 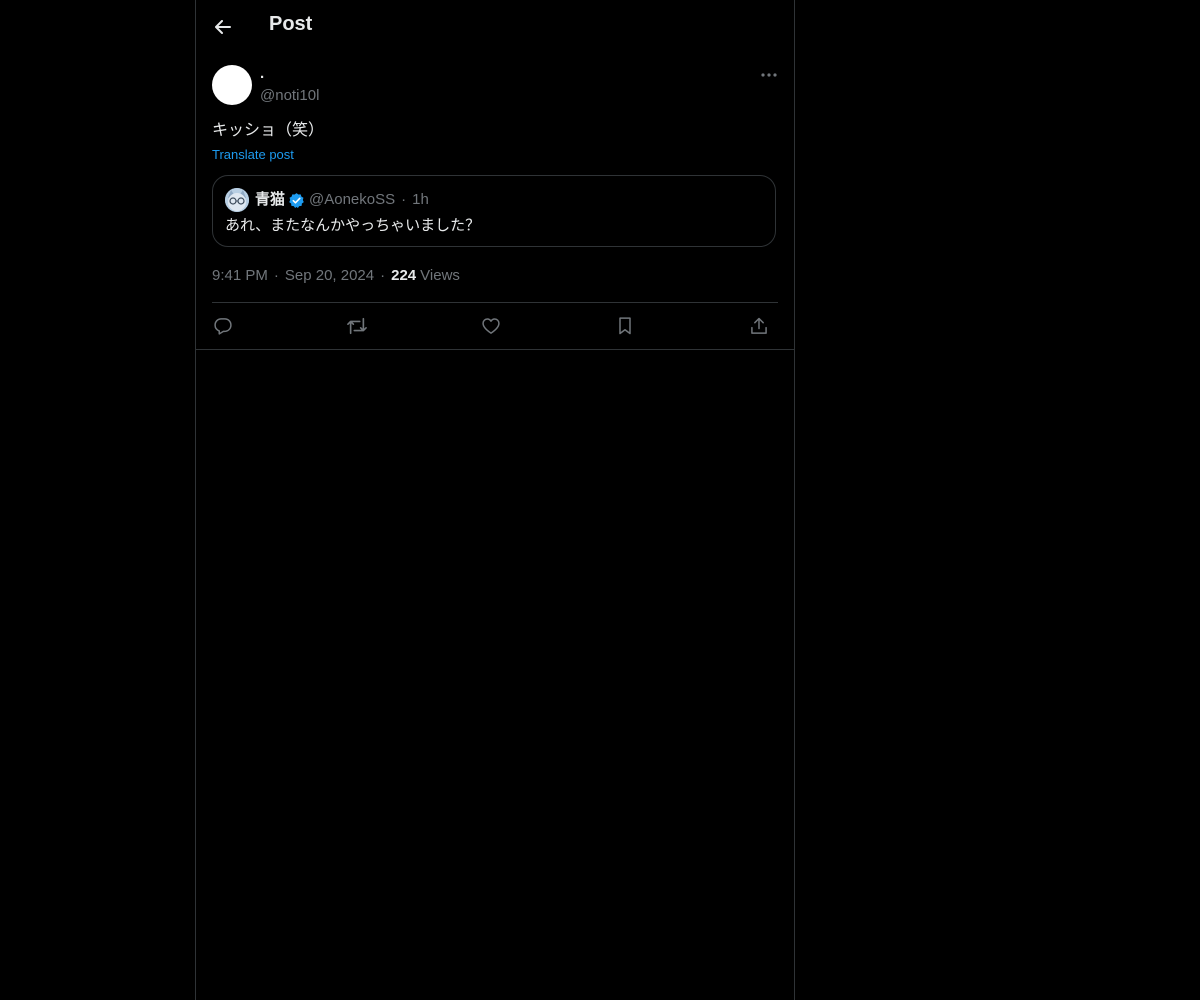 What do you see at coordinates (289, 96) in the screenshot?
I see `author-handle: @noti10l` at bounding box center [289, 96].